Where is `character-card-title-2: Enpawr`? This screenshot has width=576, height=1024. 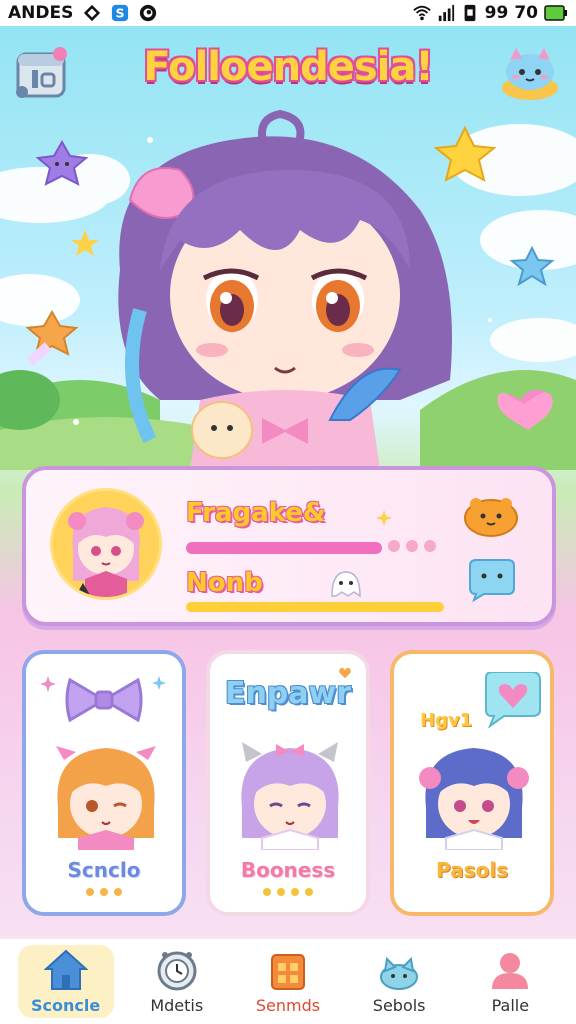 character-card-title-2: Enpawr is located at coordinates (288, 693).